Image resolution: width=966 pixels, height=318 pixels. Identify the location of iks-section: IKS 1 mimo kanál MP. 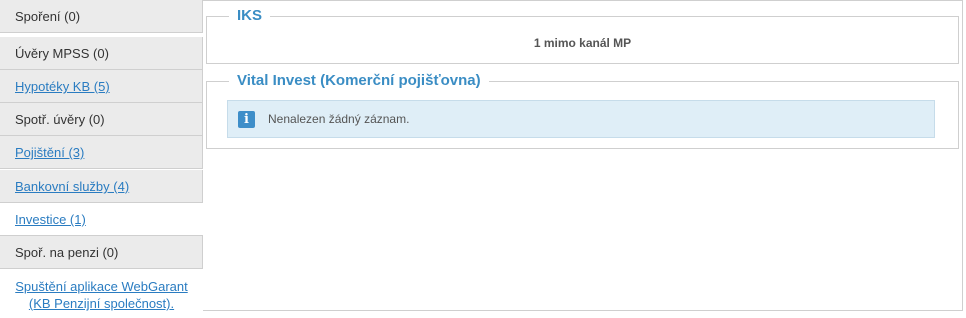
(582, 35).